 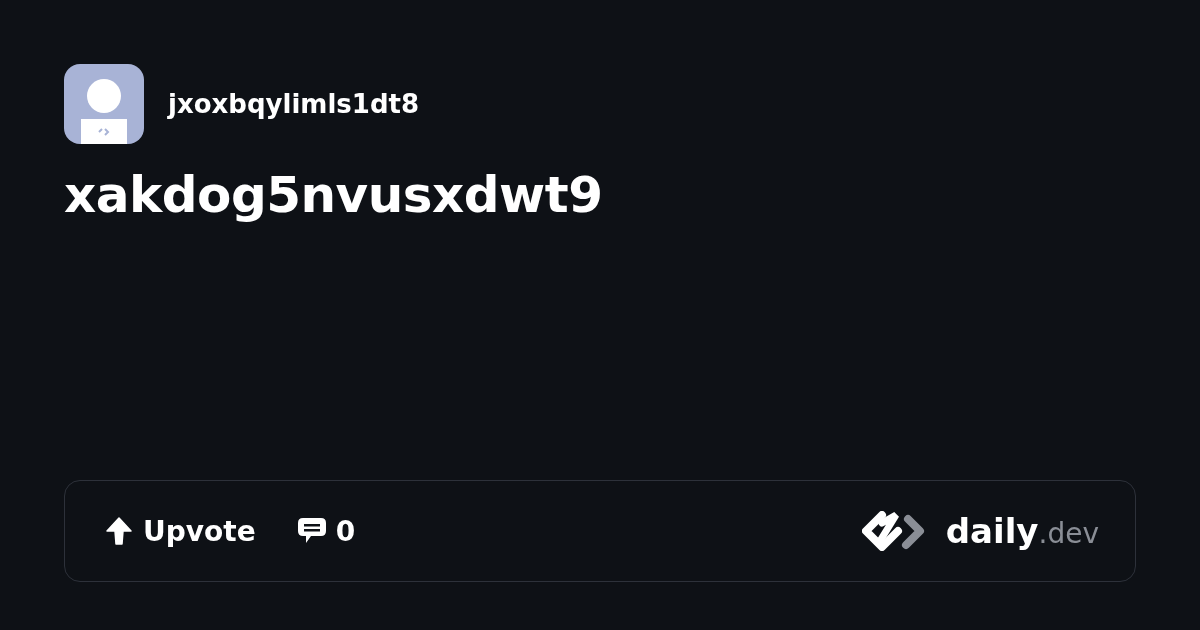 I want to click on author-username: jxoxbqylimls1dt8, so click(x=293, y=104).